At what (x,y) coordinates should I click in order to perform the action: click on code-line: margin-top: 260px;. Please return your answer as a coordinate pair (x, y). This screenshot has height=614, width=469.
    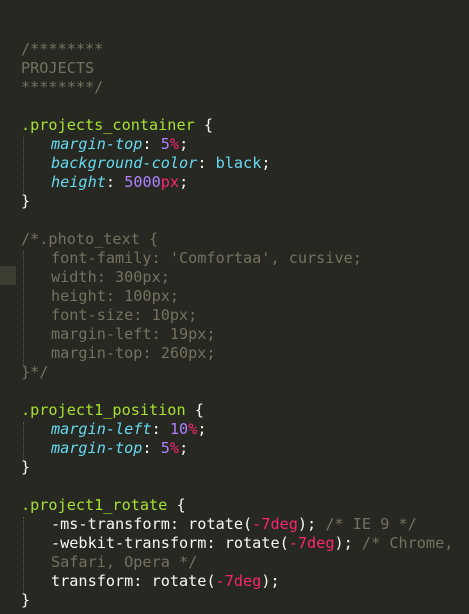
    Looking at the image, I should click on (133, 353).